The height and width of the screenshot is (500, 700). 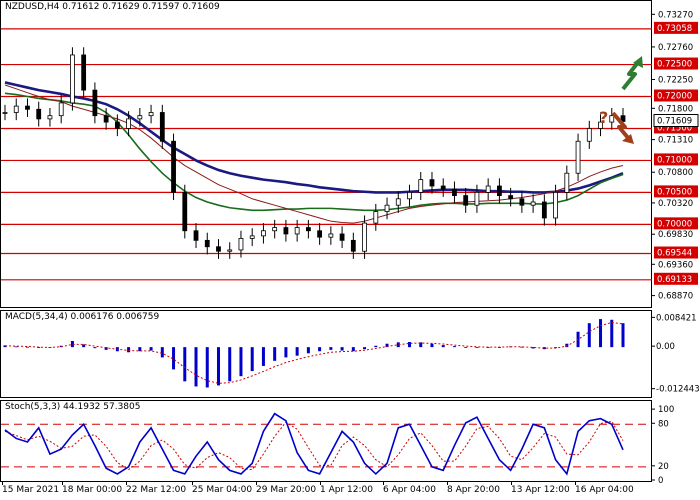 What do you see at coordinates (346, 490) in the screenshot?
I see `time-axis-label: 1 Apr 12:00` at bounding box center [346, 490].